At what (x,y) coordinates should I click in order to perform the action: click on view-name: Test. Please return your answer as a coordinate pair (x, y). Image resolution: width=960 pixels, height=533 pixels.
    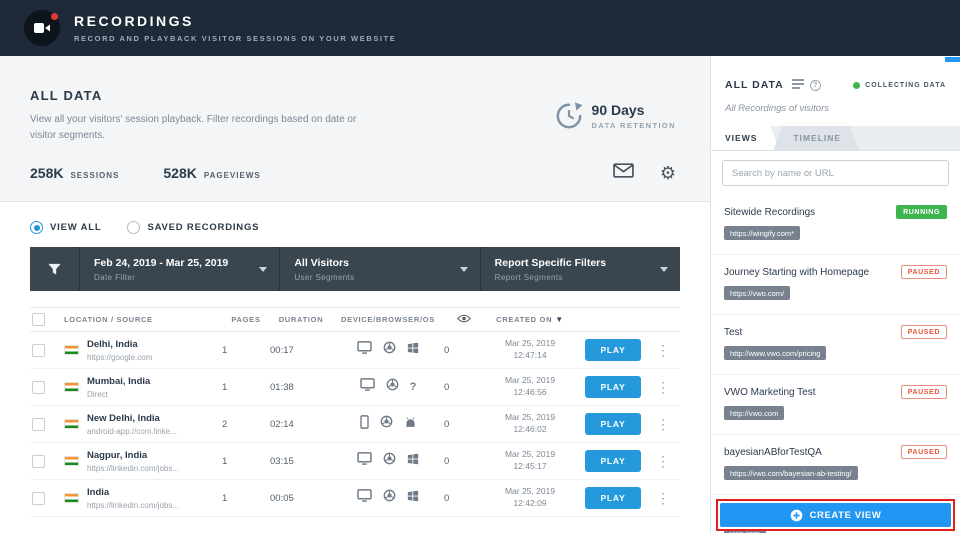
    Looking at the image, I should click on (733, 332).